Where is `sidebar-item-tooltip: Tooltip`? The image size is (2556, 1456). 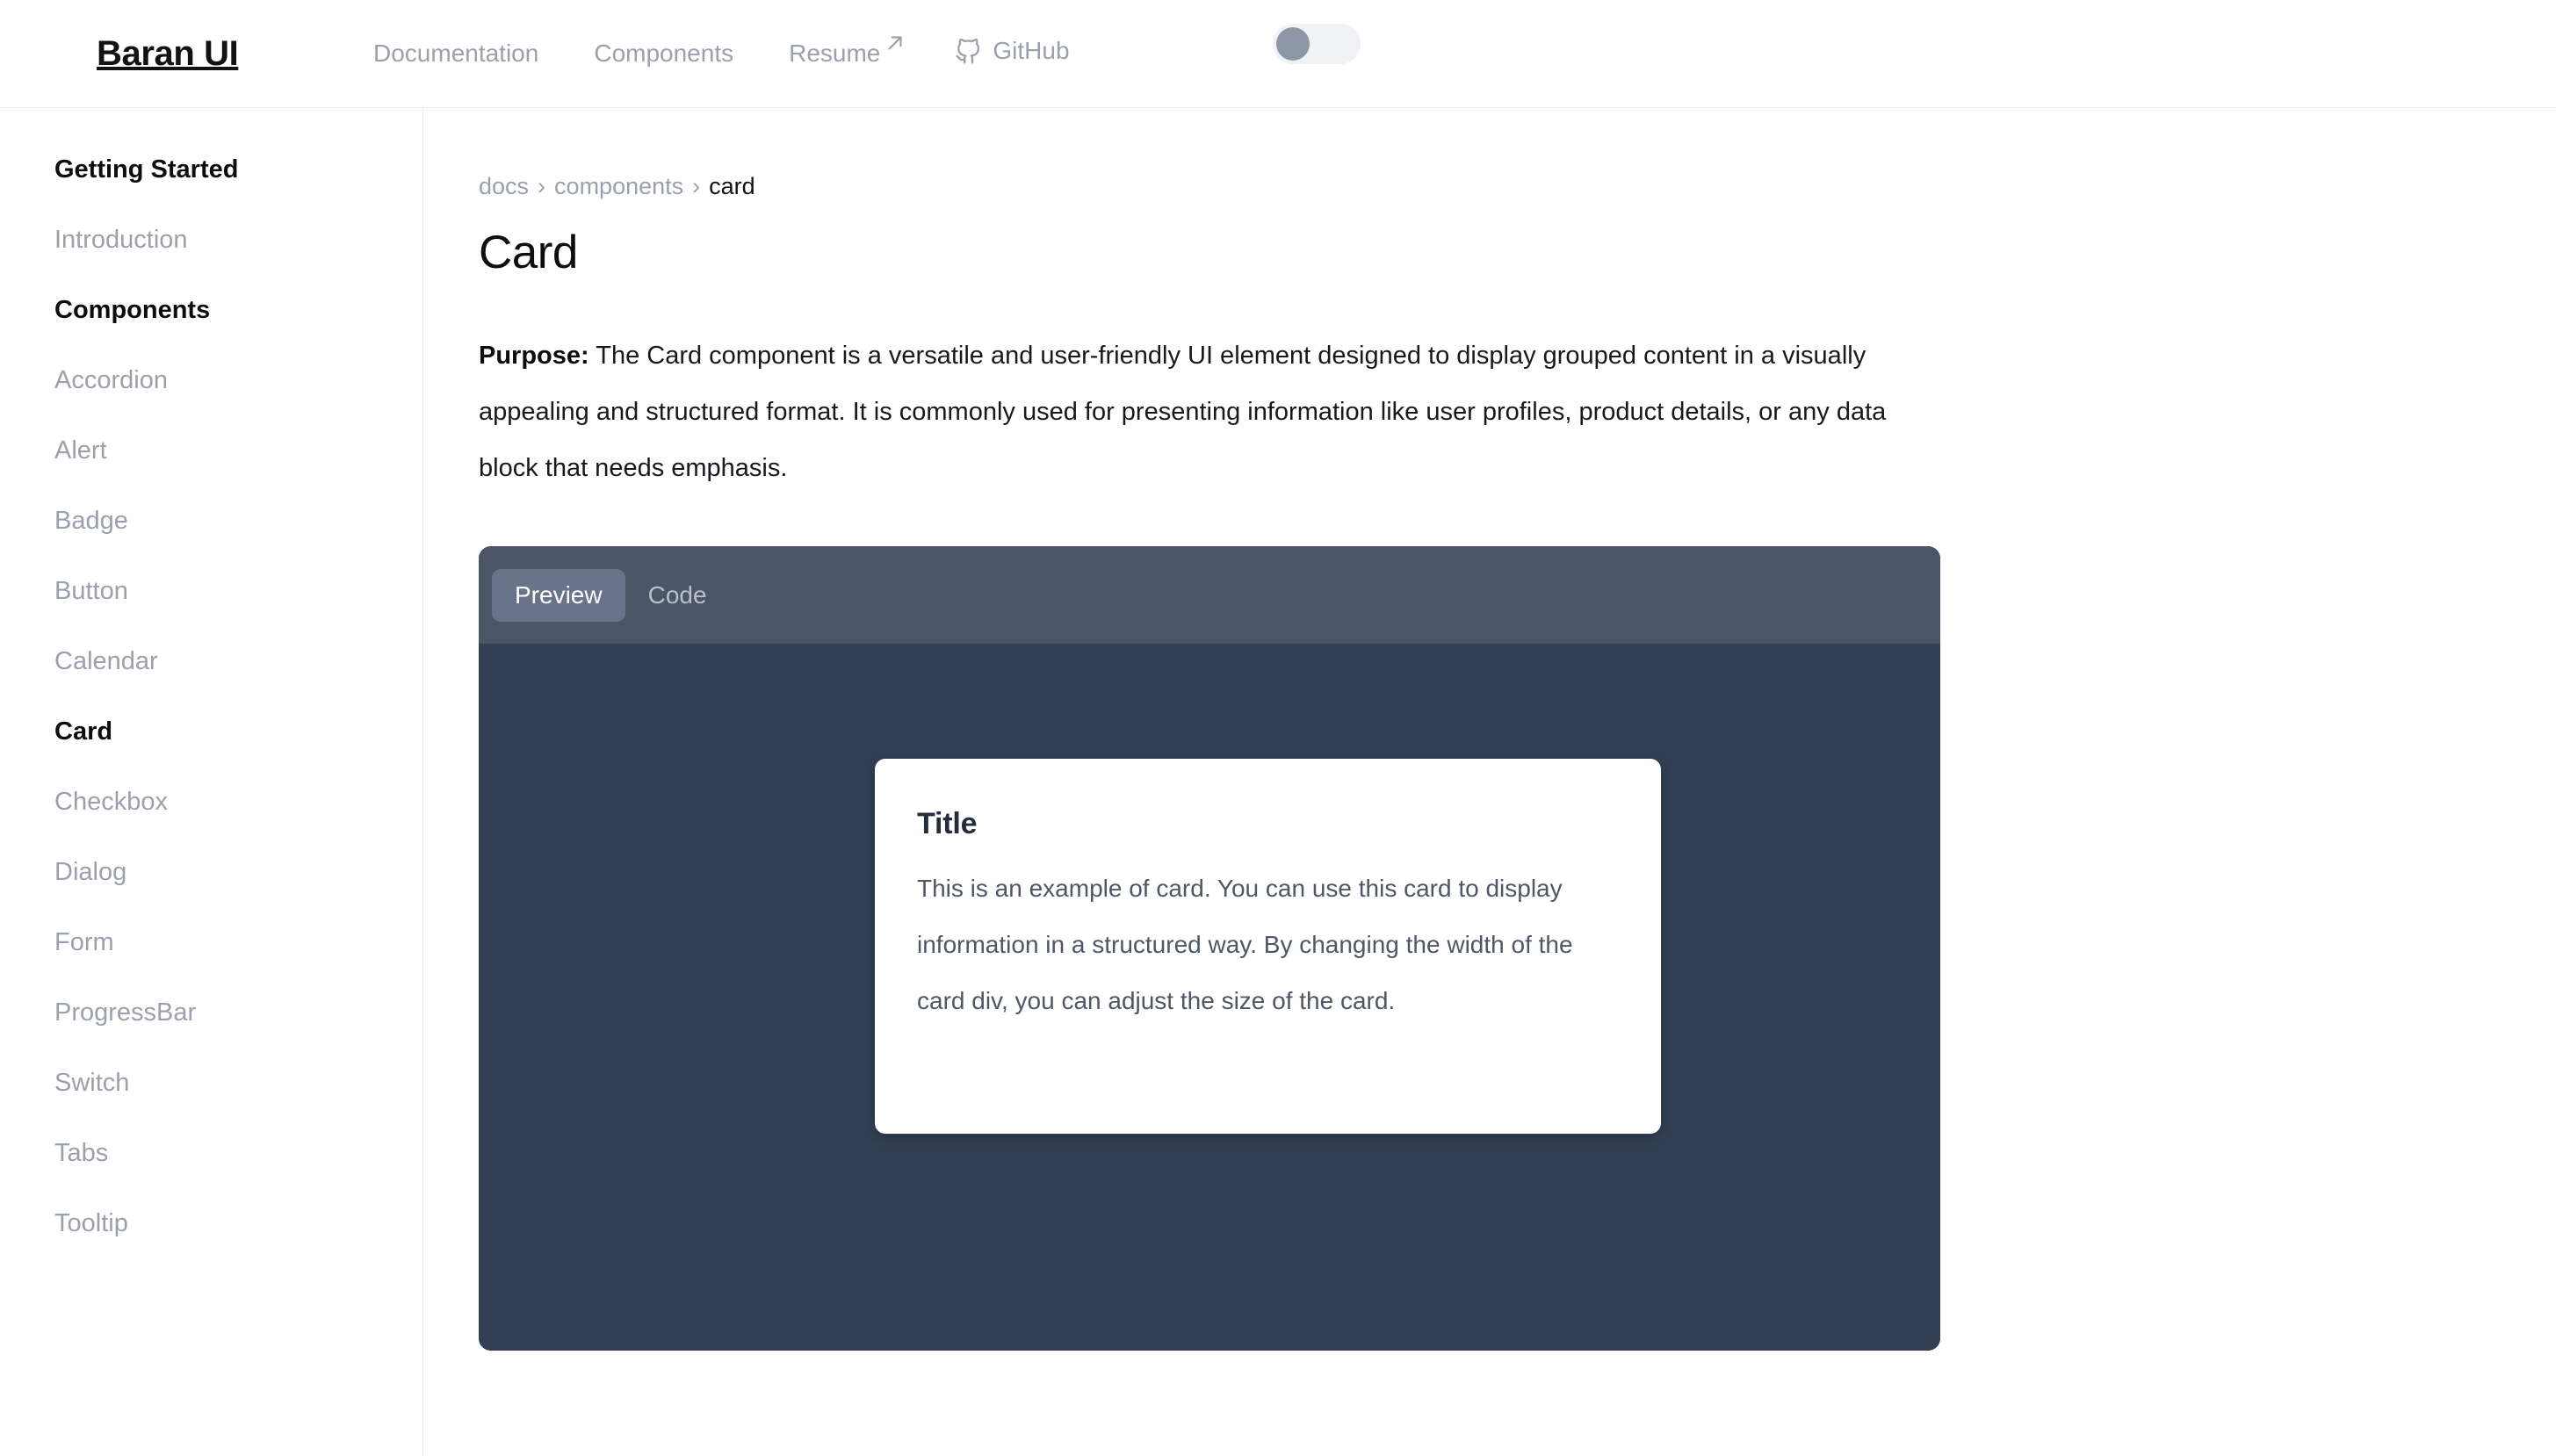
sidebar-item-tooltip: Tooltip is located at coordinates (211, 1223).